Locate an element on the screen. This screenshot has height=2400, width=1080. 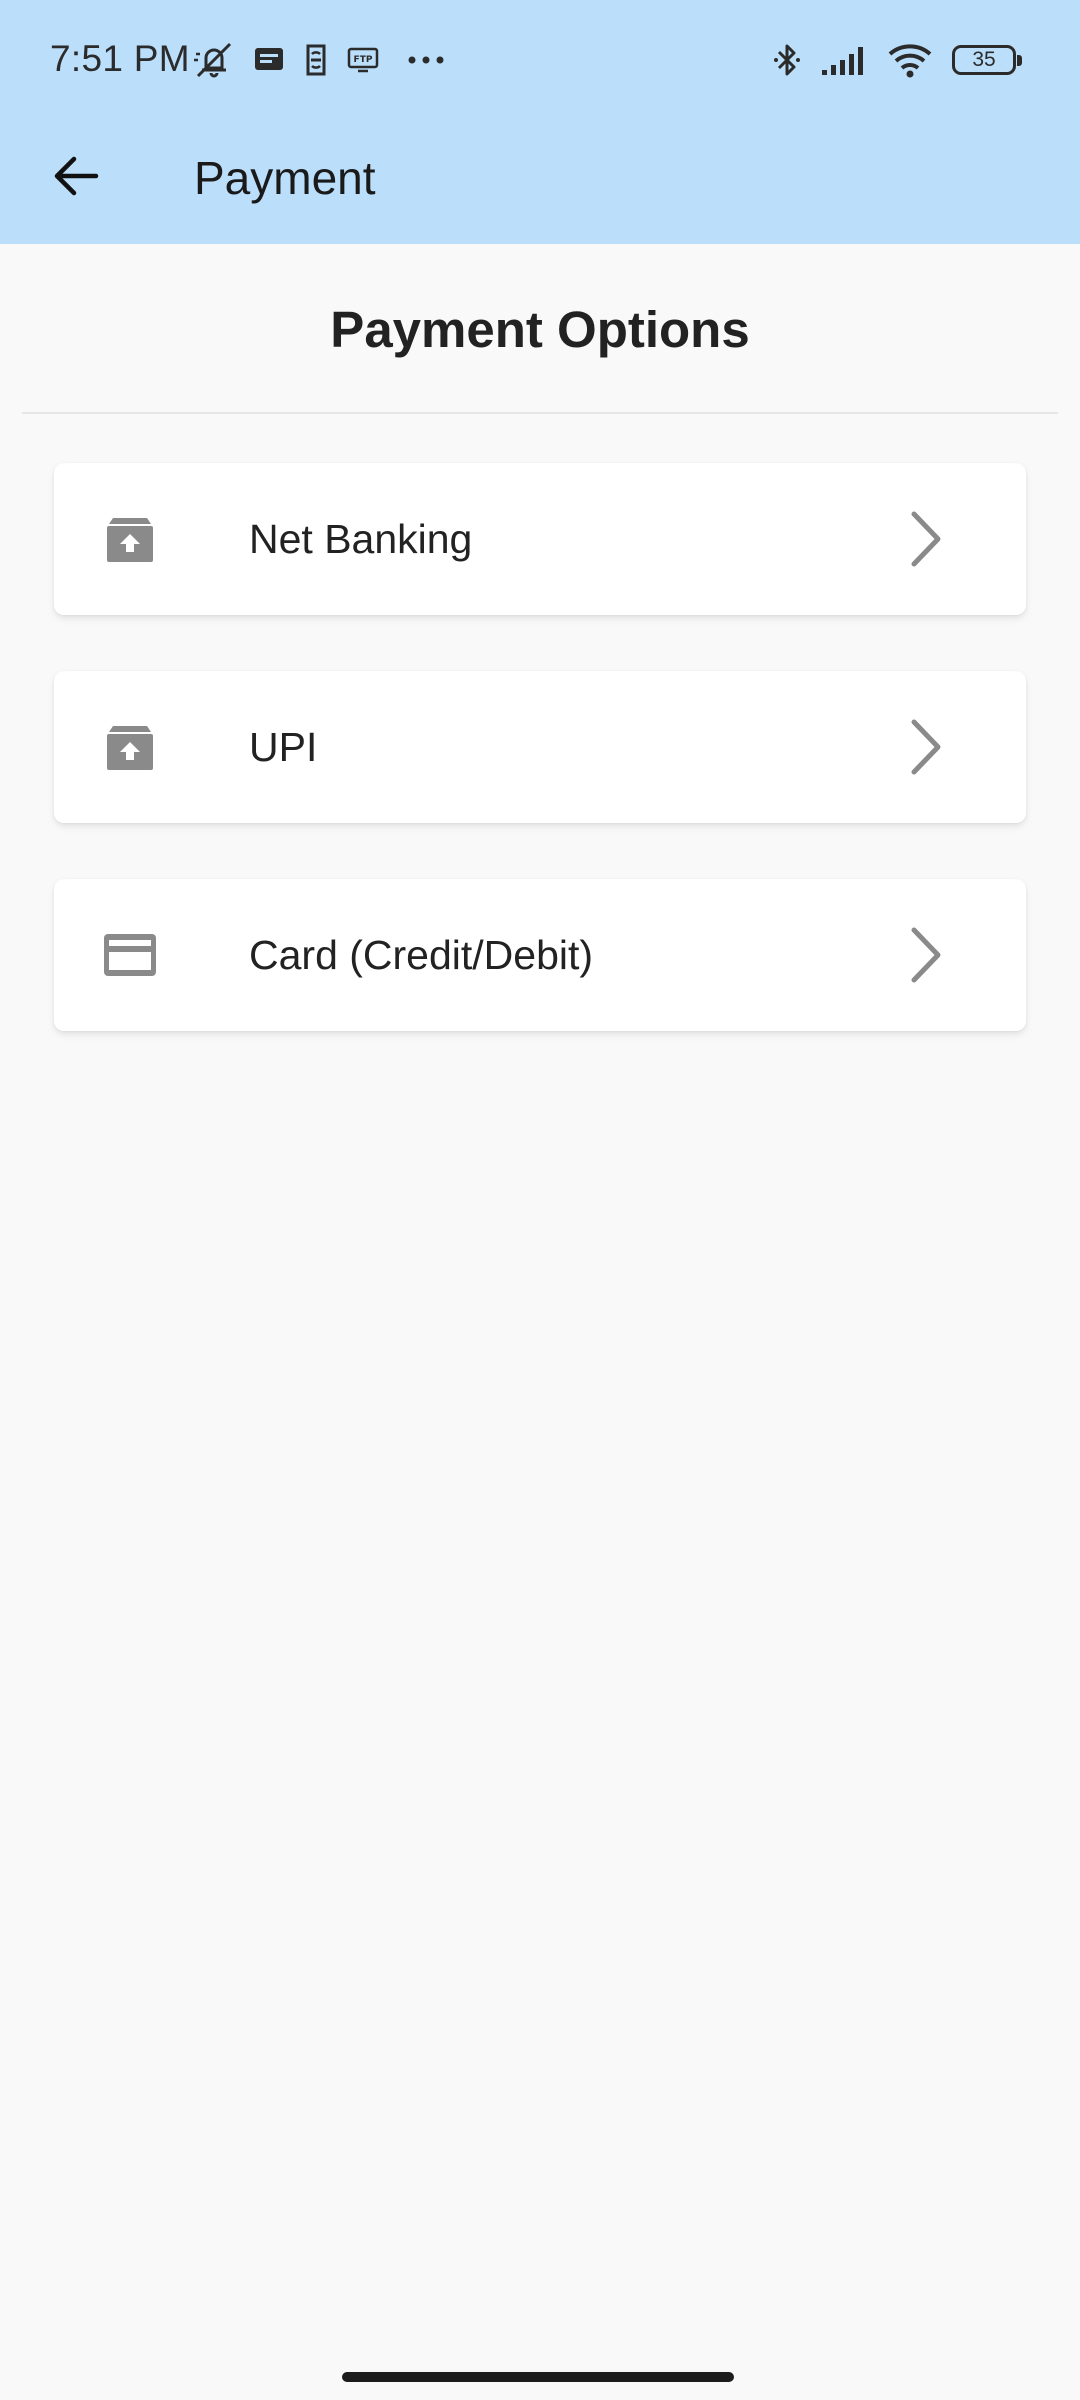
battery-icon: 35 is located at coordinates (987, 60).